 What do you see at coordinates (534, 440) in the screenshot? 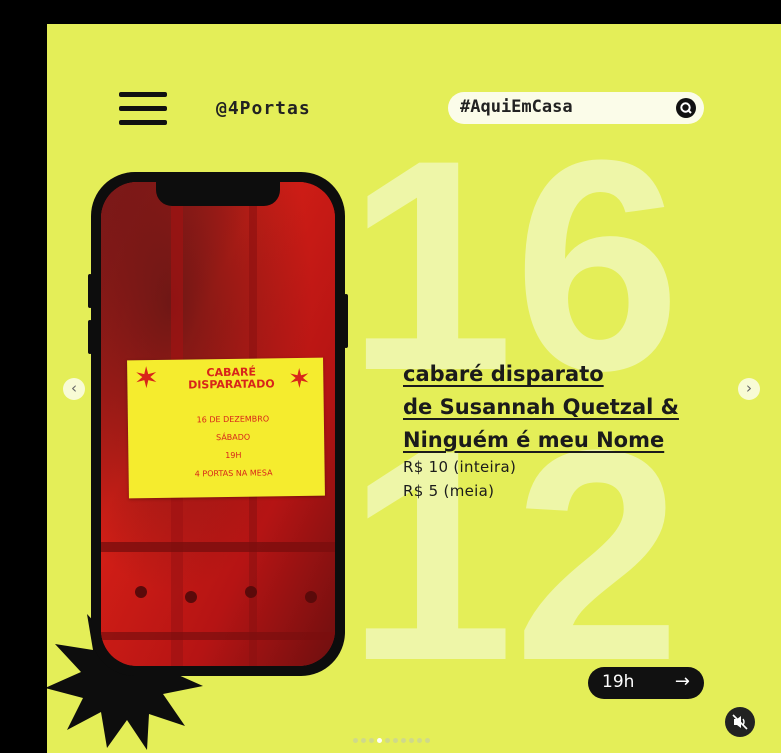
I see `event-title-line: Ninguém é meu Nome` at bounding box center [534, 440].